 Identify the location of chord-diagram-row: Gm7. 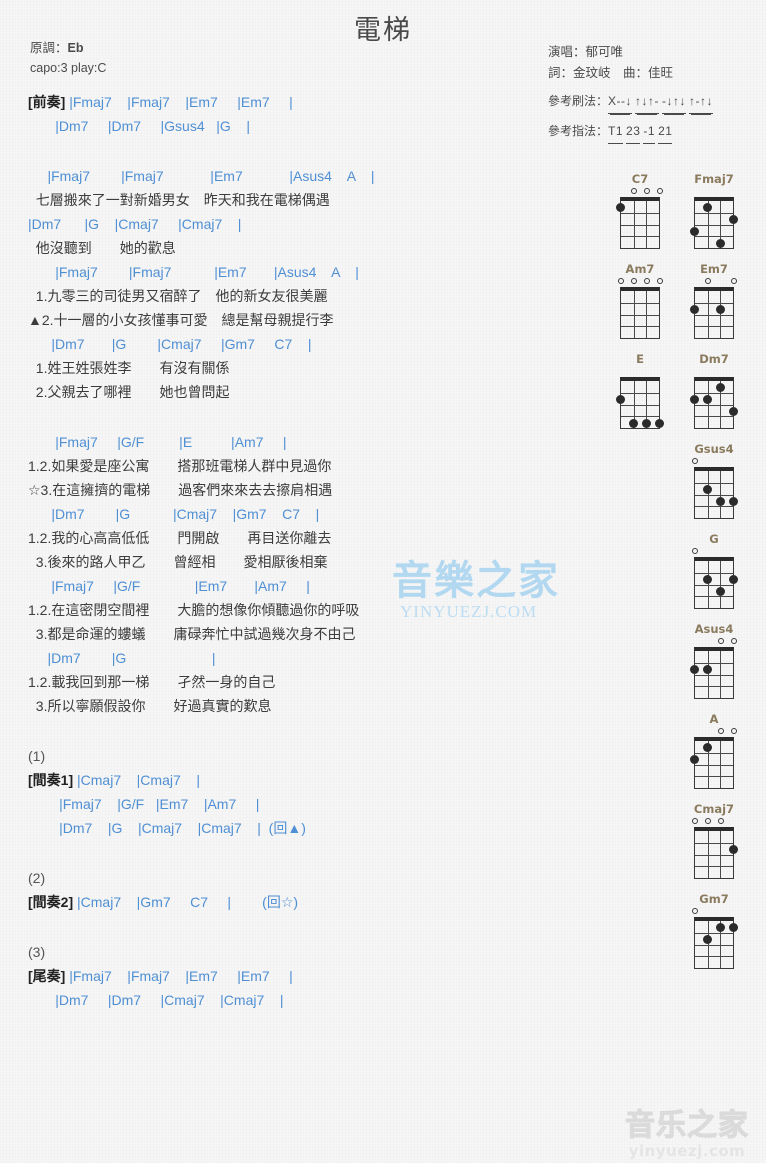
(682, 937).